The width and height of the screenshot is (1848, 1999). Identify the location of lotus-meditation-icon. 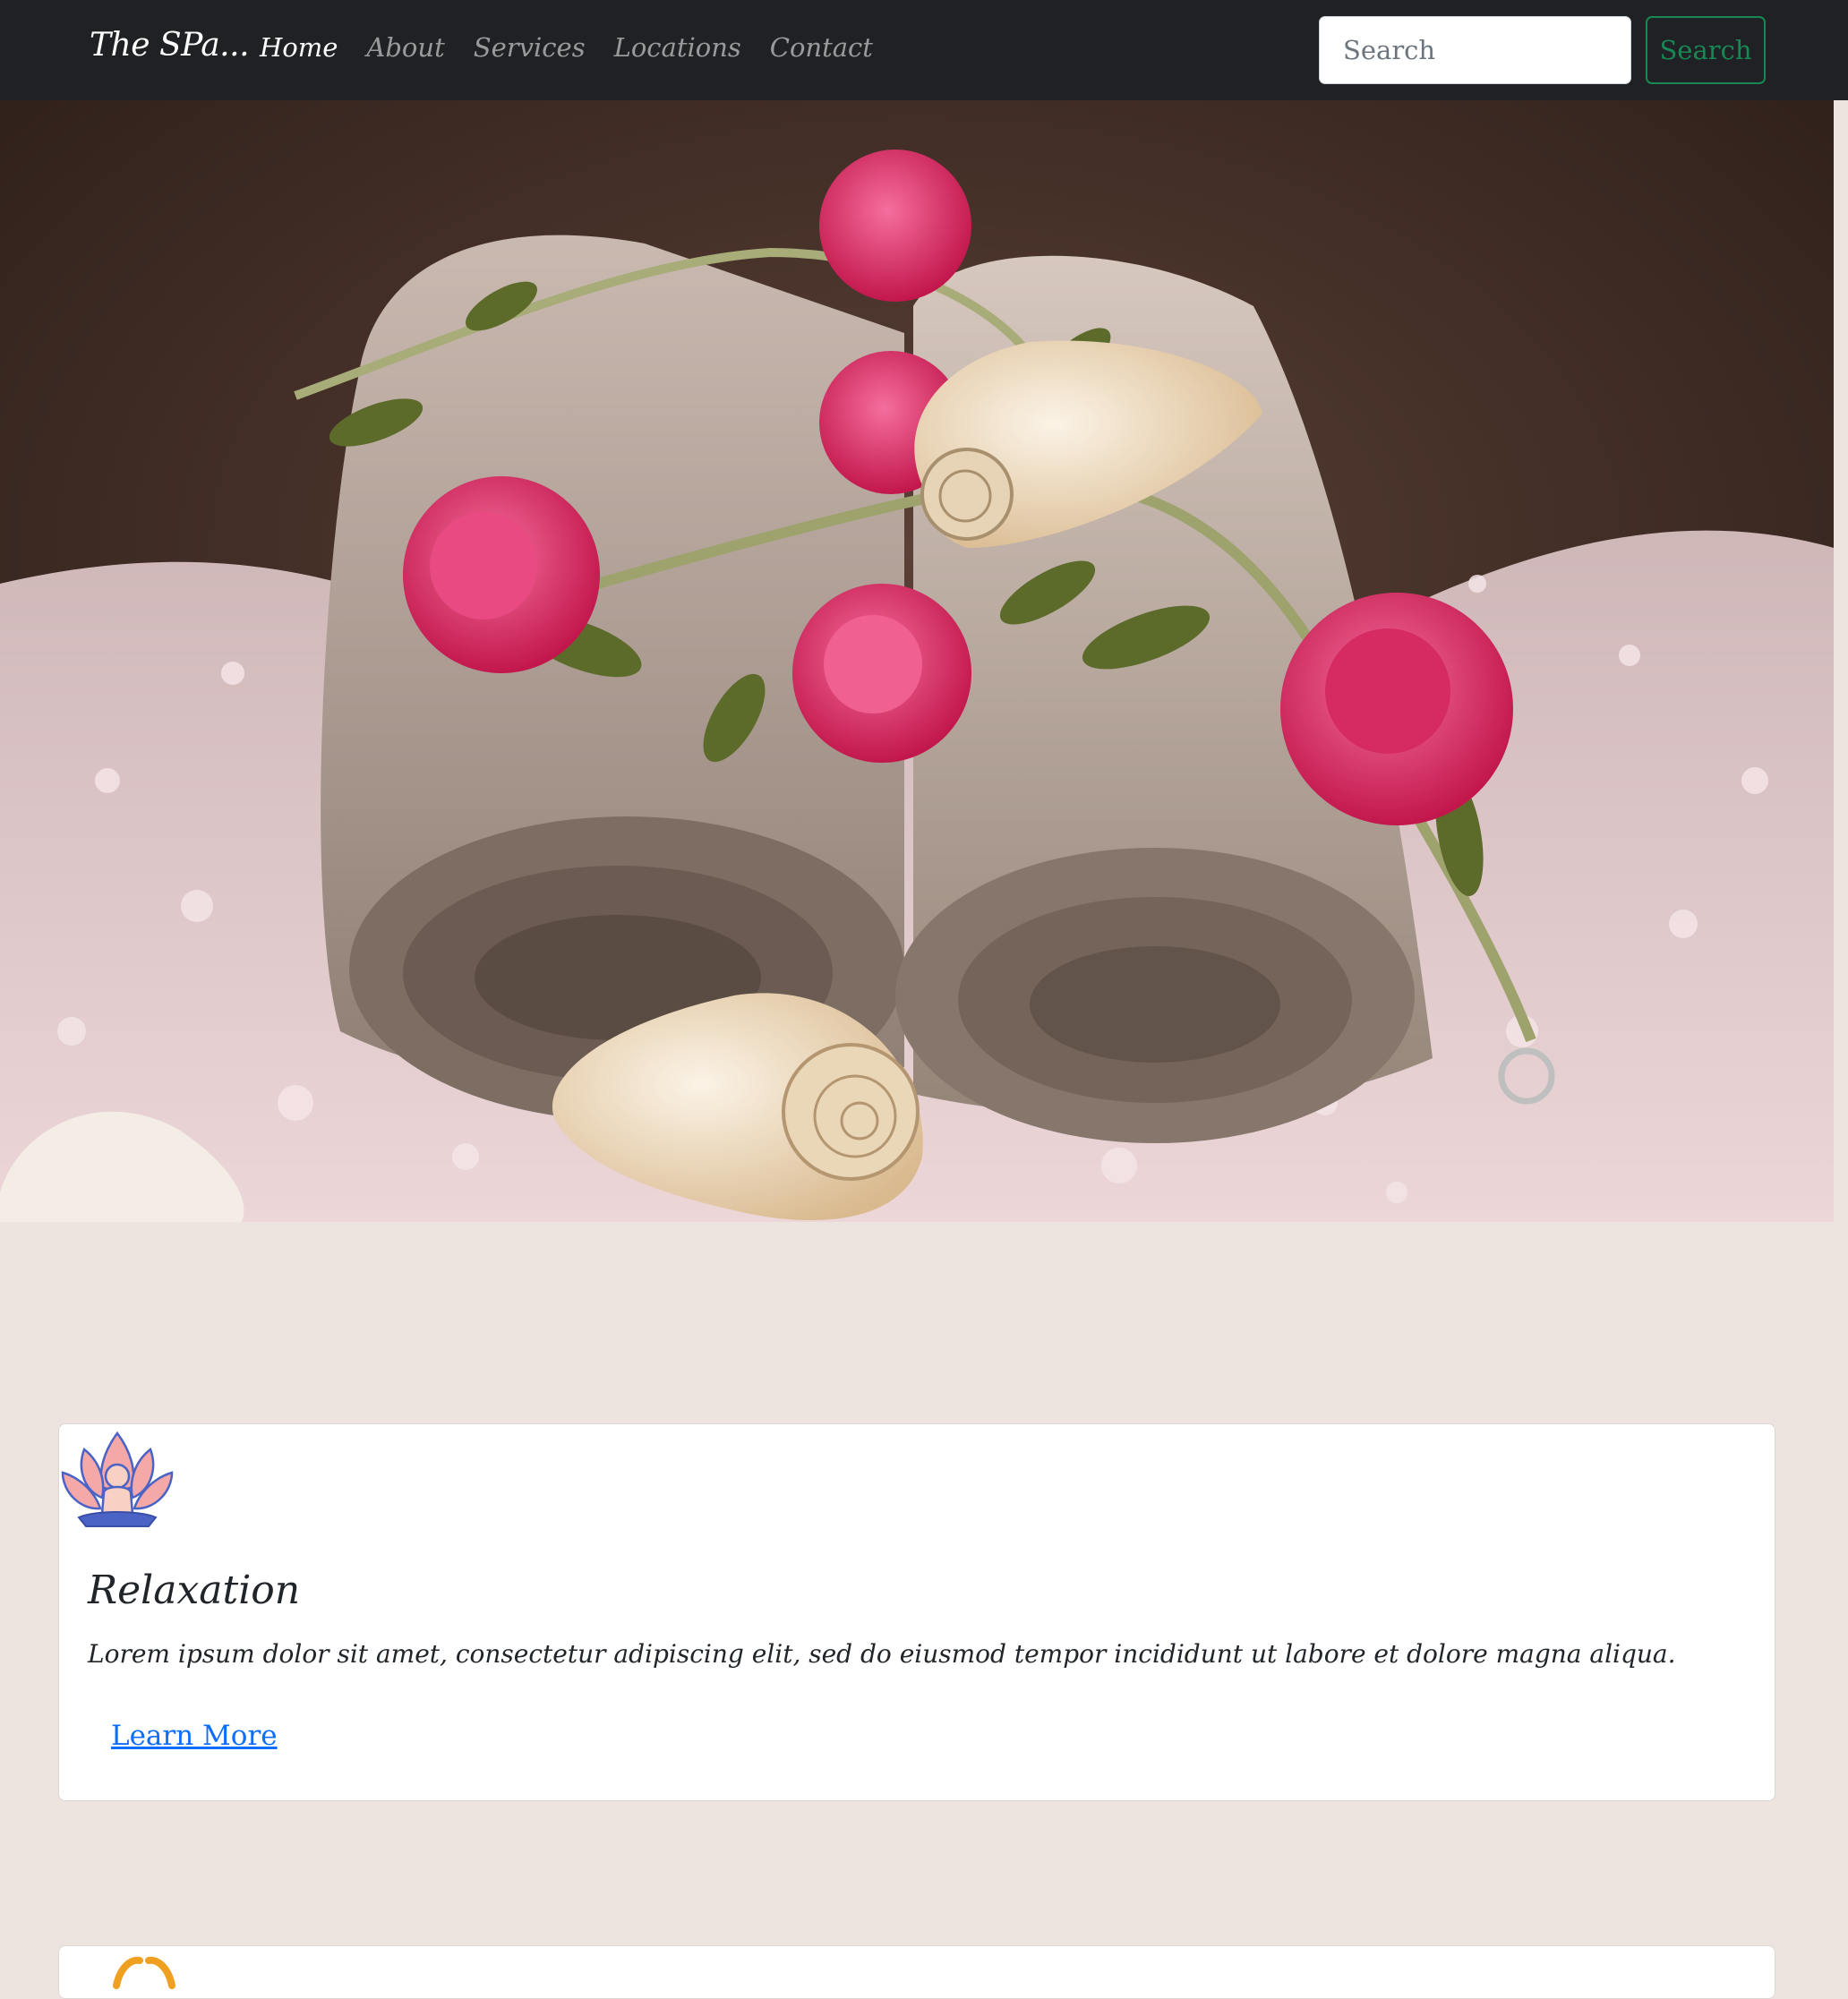
(117, 1480).